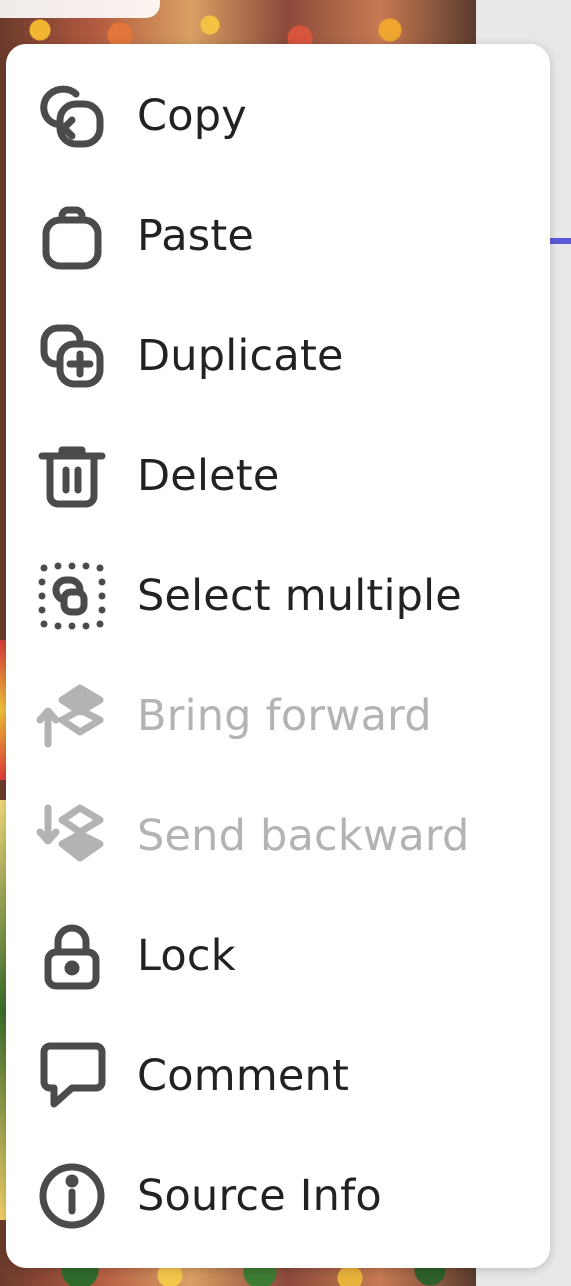 This screenshot has width=571, height=1286. Describe the element at coordinates (72, 716) in the screenshot. I see `bring-forward-icon` at that location.